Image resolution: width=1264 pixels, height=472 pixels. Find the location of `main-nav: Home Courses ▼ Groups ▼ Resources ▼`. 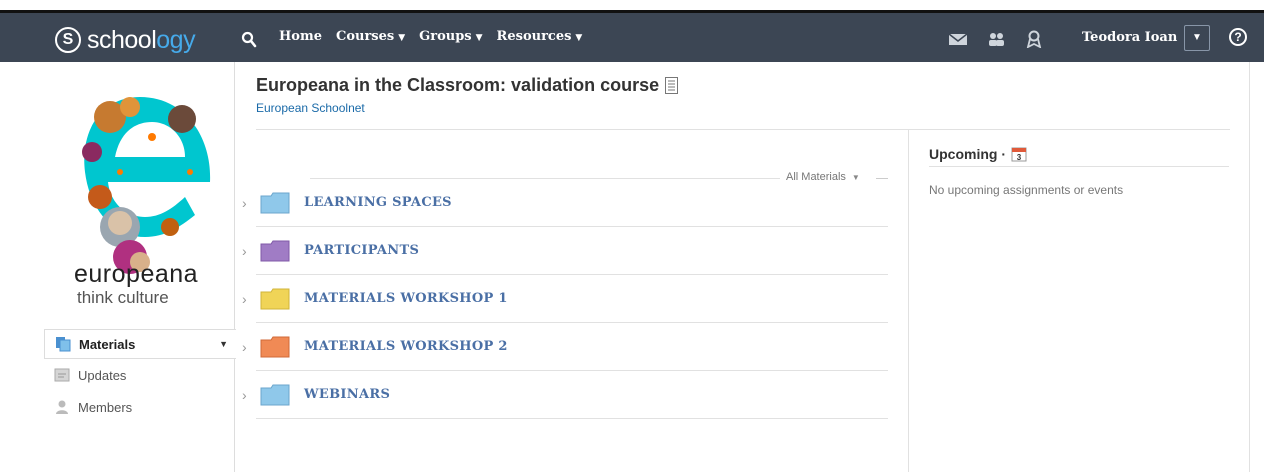

main-nav: Home Courses ▼ Groups ▼ Resources ▼ is located at coordinates (430, 36).